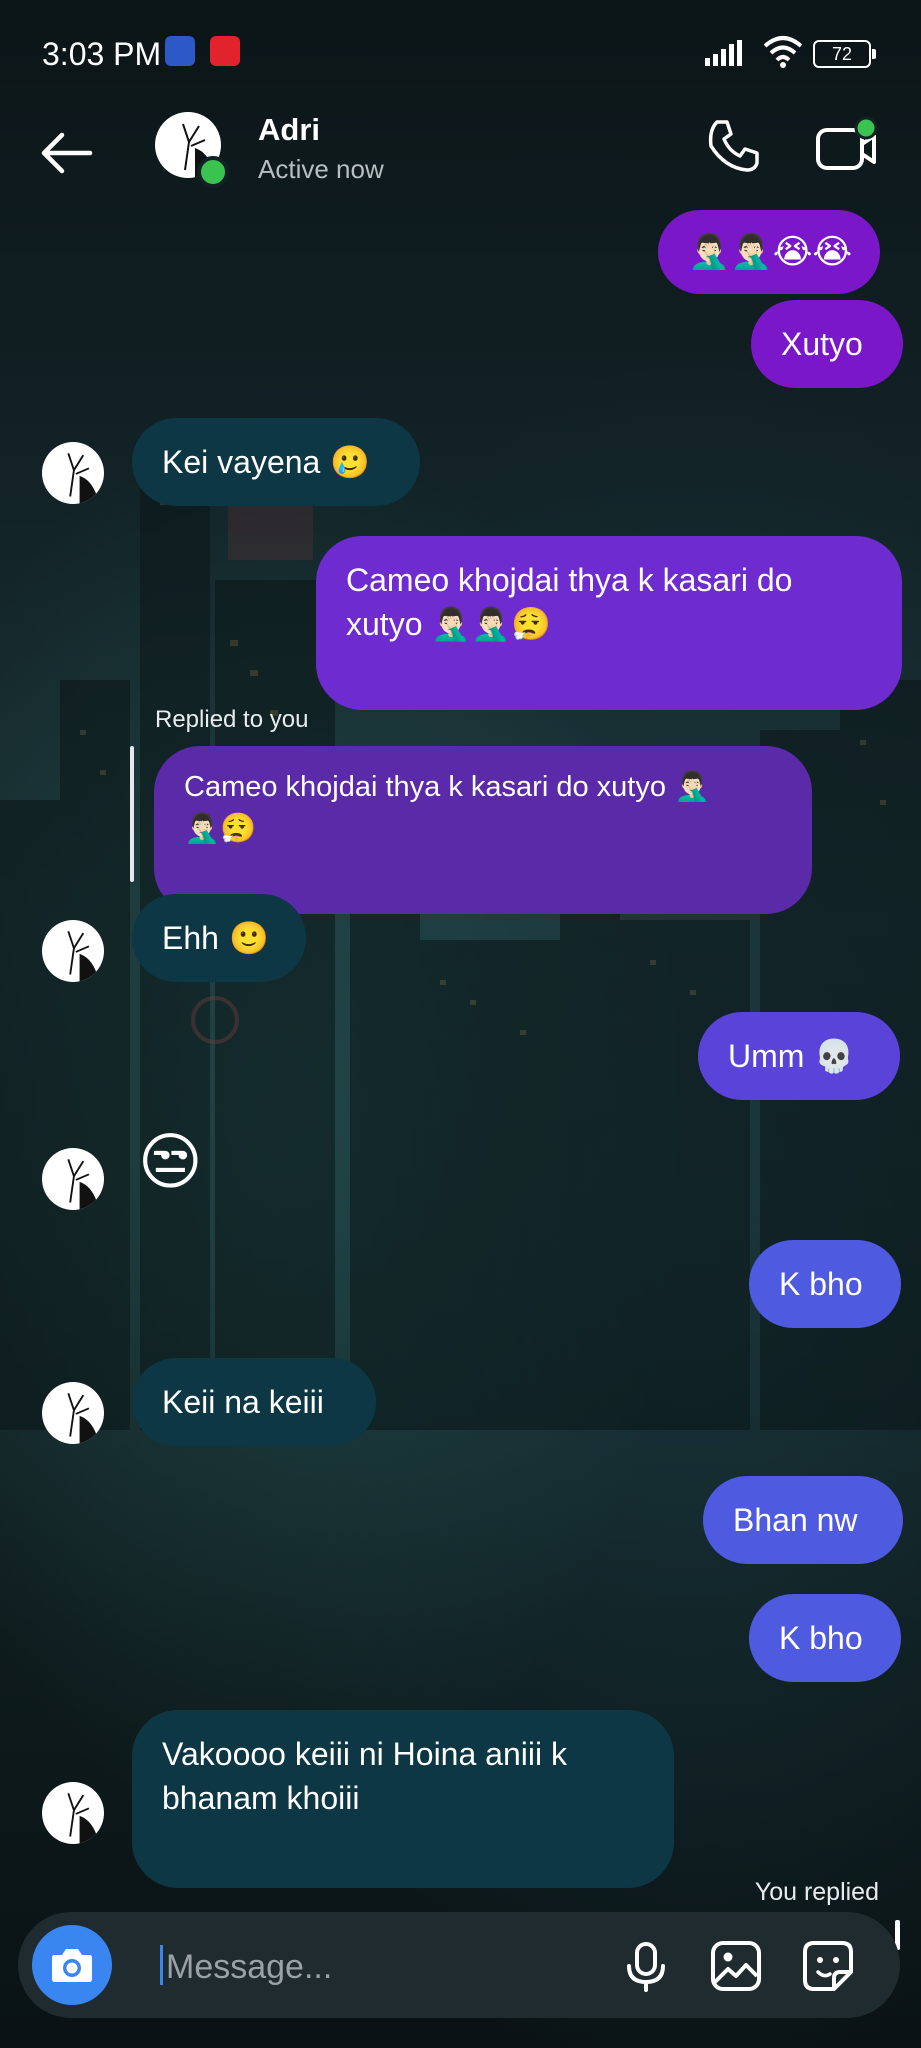 Image resolution: width=921 pixels, height=2048 pixels. I want to click on text-cursor, so click(161, 1965).